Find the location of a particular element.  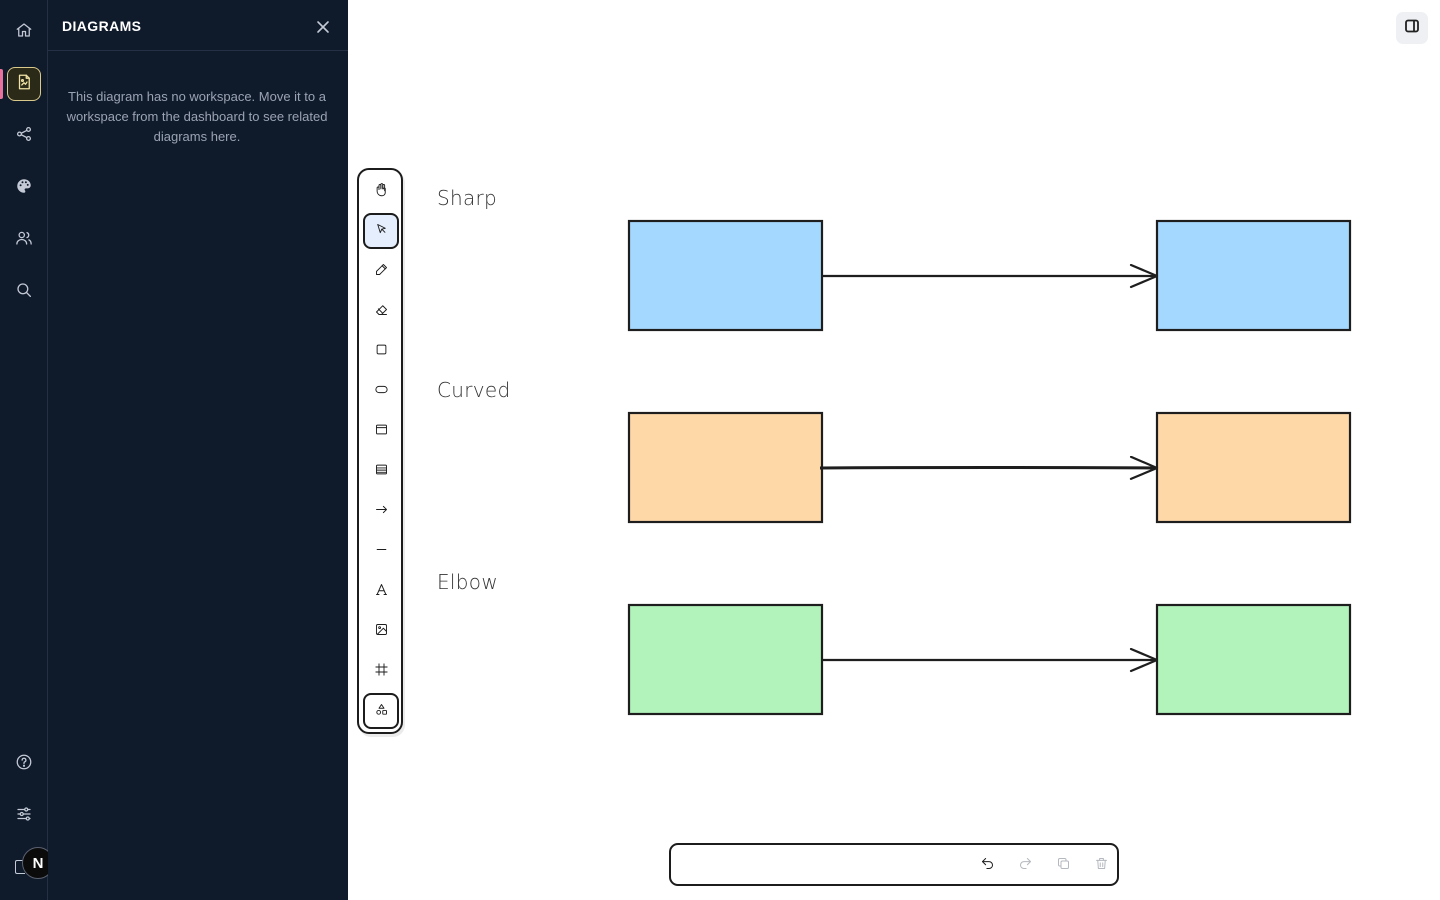

curved-target-box is located at coordinates (1253, 467).